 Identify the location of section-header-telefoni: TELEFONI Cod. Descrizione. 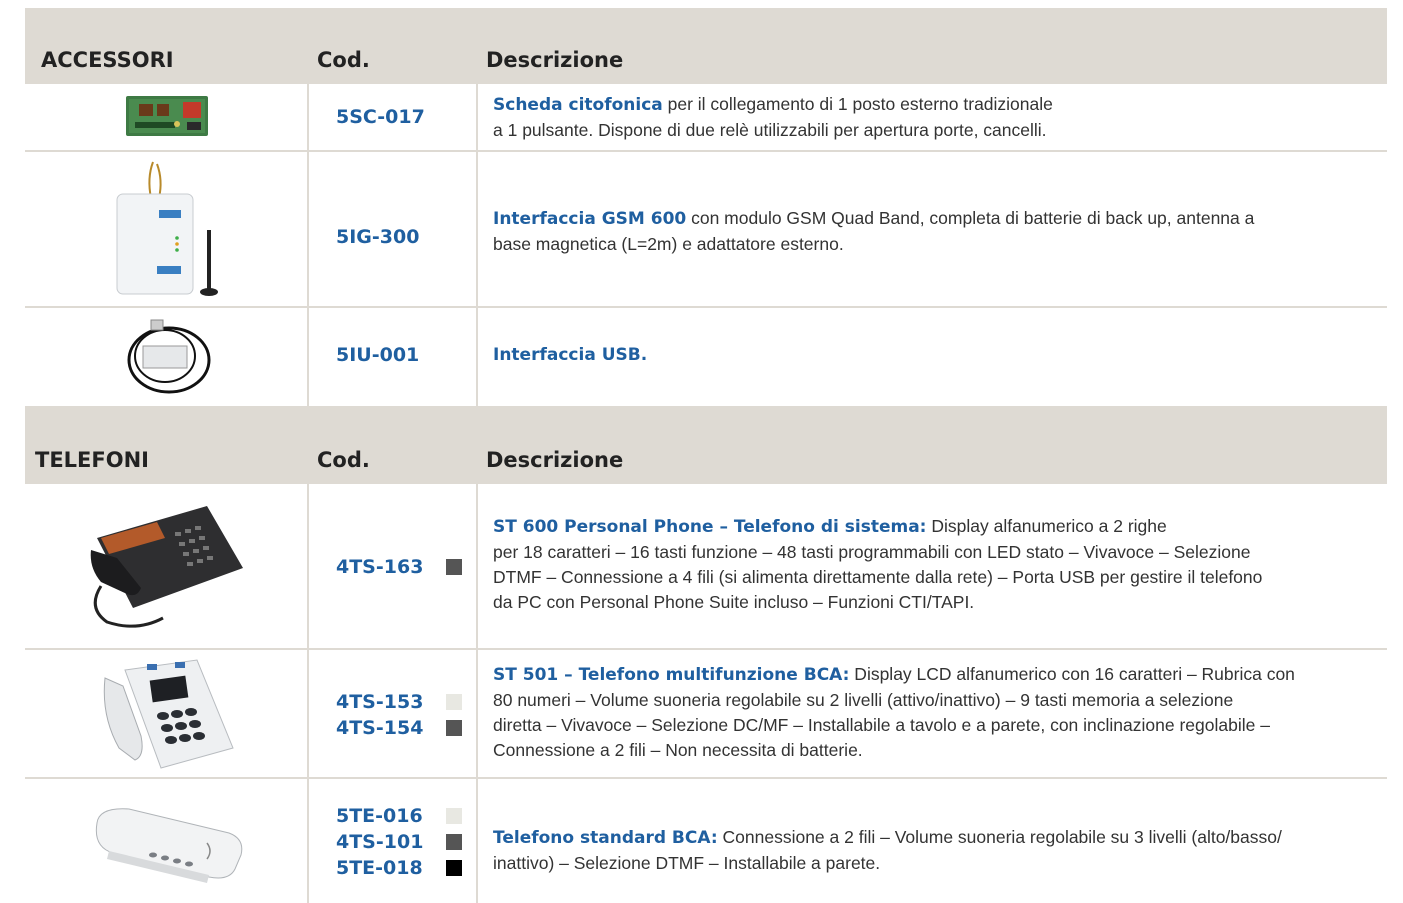
(706, 446).